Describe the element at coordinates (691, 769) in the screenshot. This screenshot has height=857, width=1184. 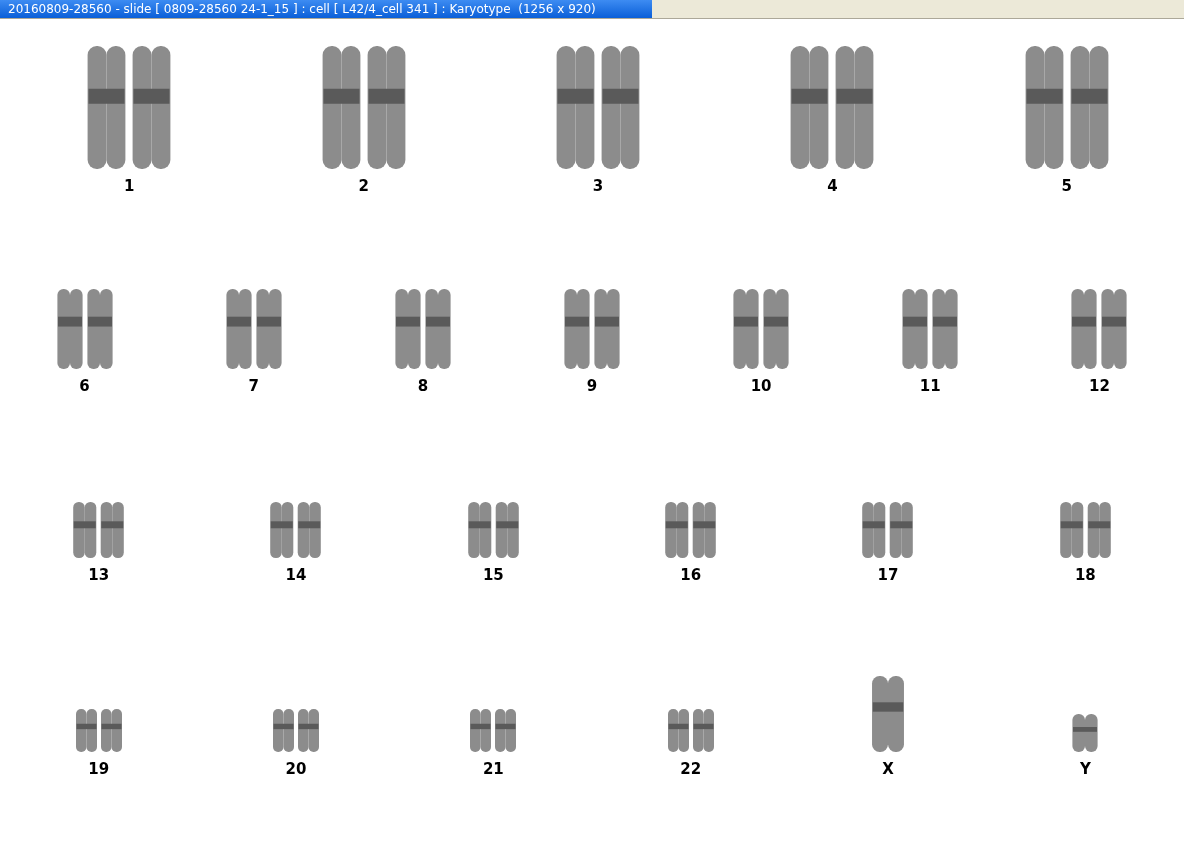
I see `chromosome-number: 22` at that location.